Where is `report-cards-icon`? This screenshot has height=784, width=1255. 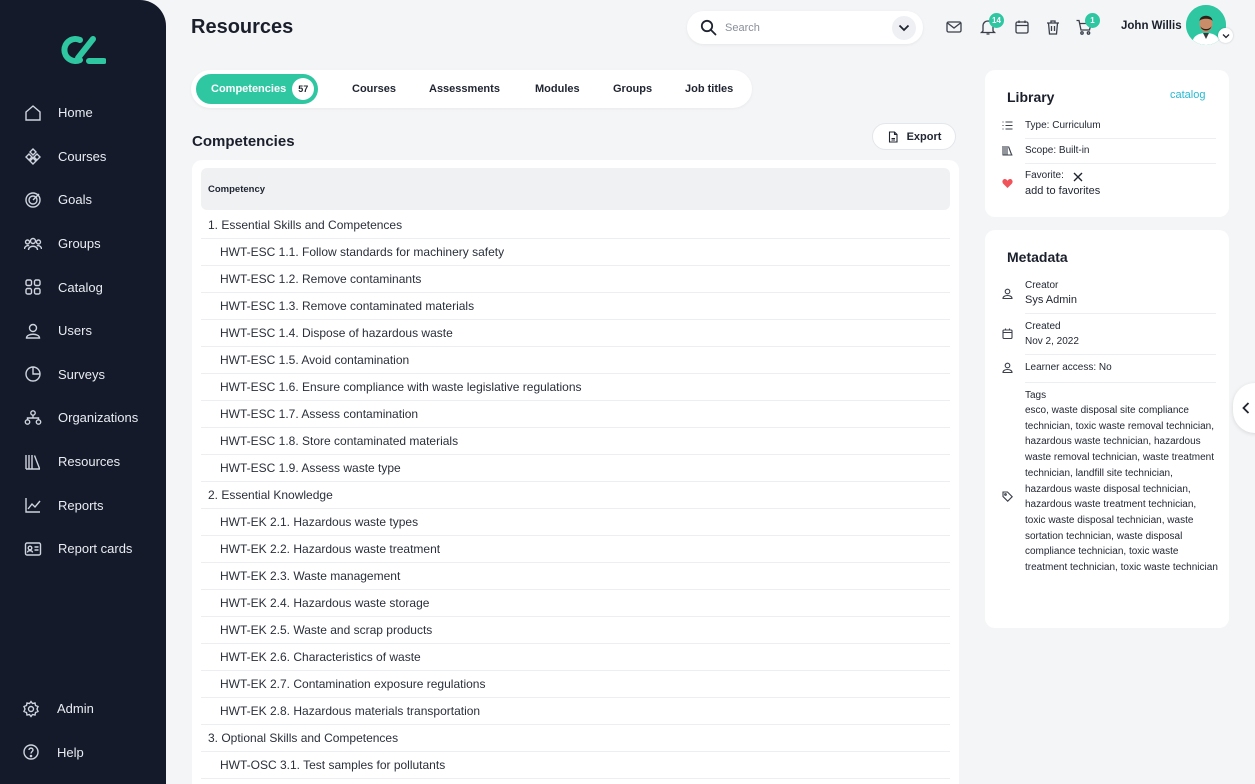 report-cards-icon is located at coordinates (33, 549).